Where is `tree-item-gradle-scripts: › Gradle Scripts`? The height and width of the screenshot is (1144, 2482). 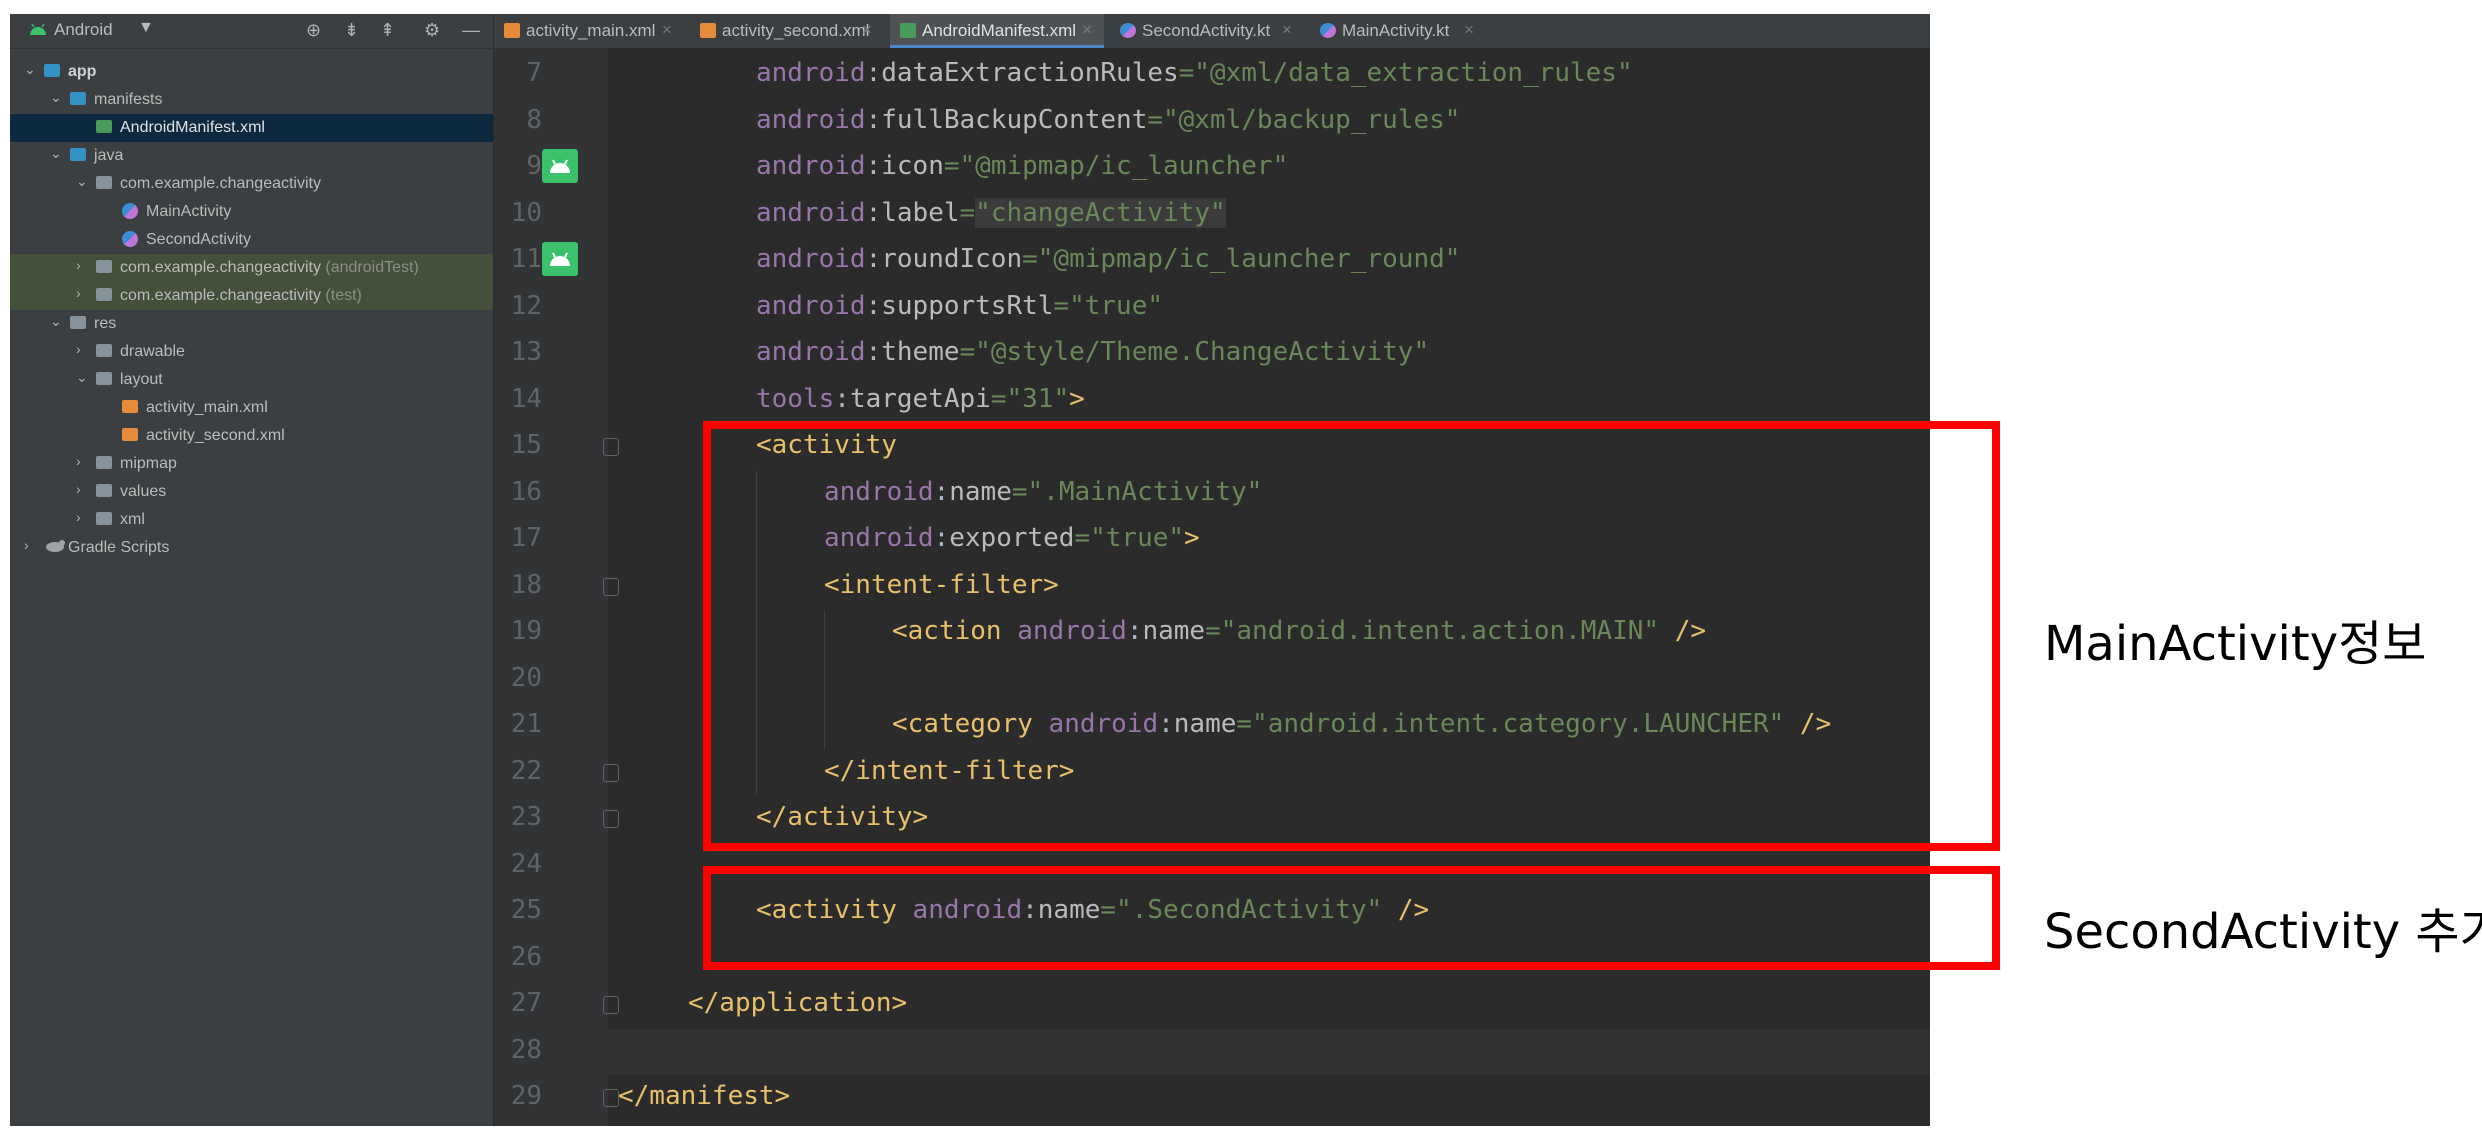
tree-item-gradle-scripts: › Gradle Scripts is located at coordinates (251, 548).